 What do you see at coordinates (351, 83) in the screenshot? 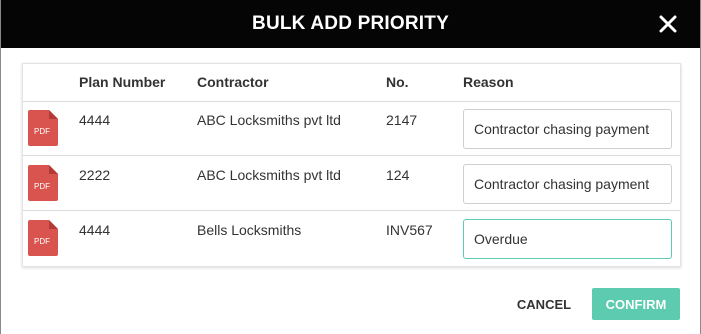
I see `table-header: Plan Number Contractor No. Reason` at bounding box center [351, 83].